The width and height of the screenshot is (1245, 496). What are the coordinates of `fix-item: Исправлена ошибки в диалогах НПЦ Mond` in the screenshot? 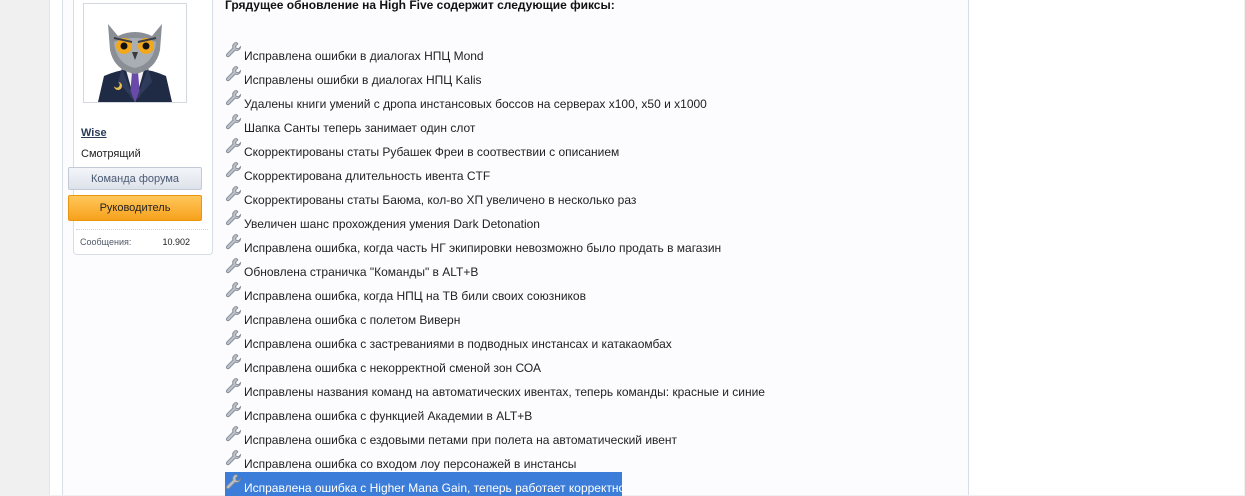 It's located at (495, 52).